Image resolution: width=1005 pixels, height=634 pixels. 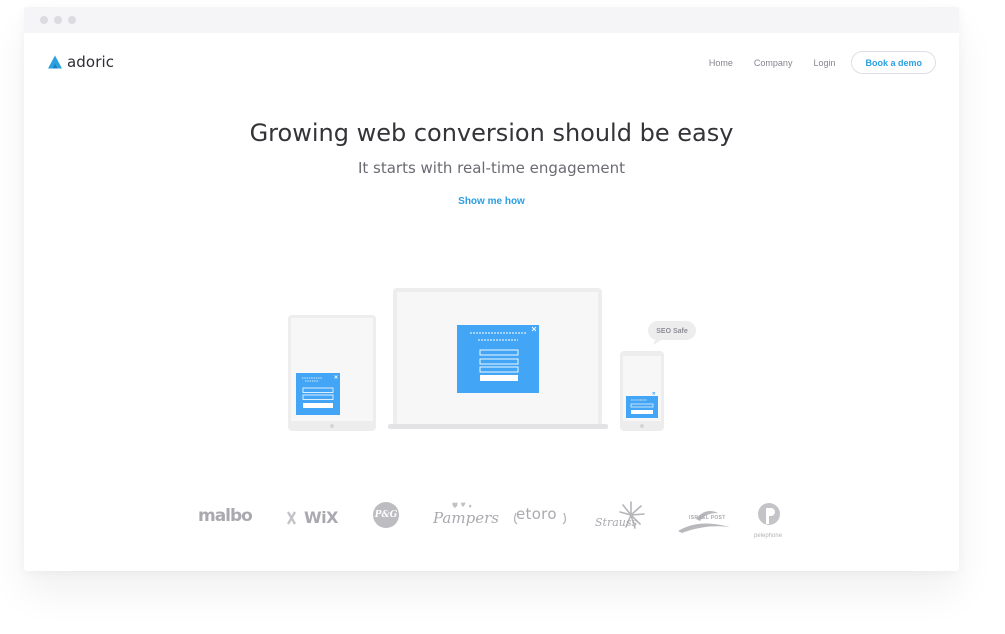 What do you see at coordinates (768, 536) in the screenshot?
I see `client-logo-pelephone: pelephone` at bounding box center [768, 536].